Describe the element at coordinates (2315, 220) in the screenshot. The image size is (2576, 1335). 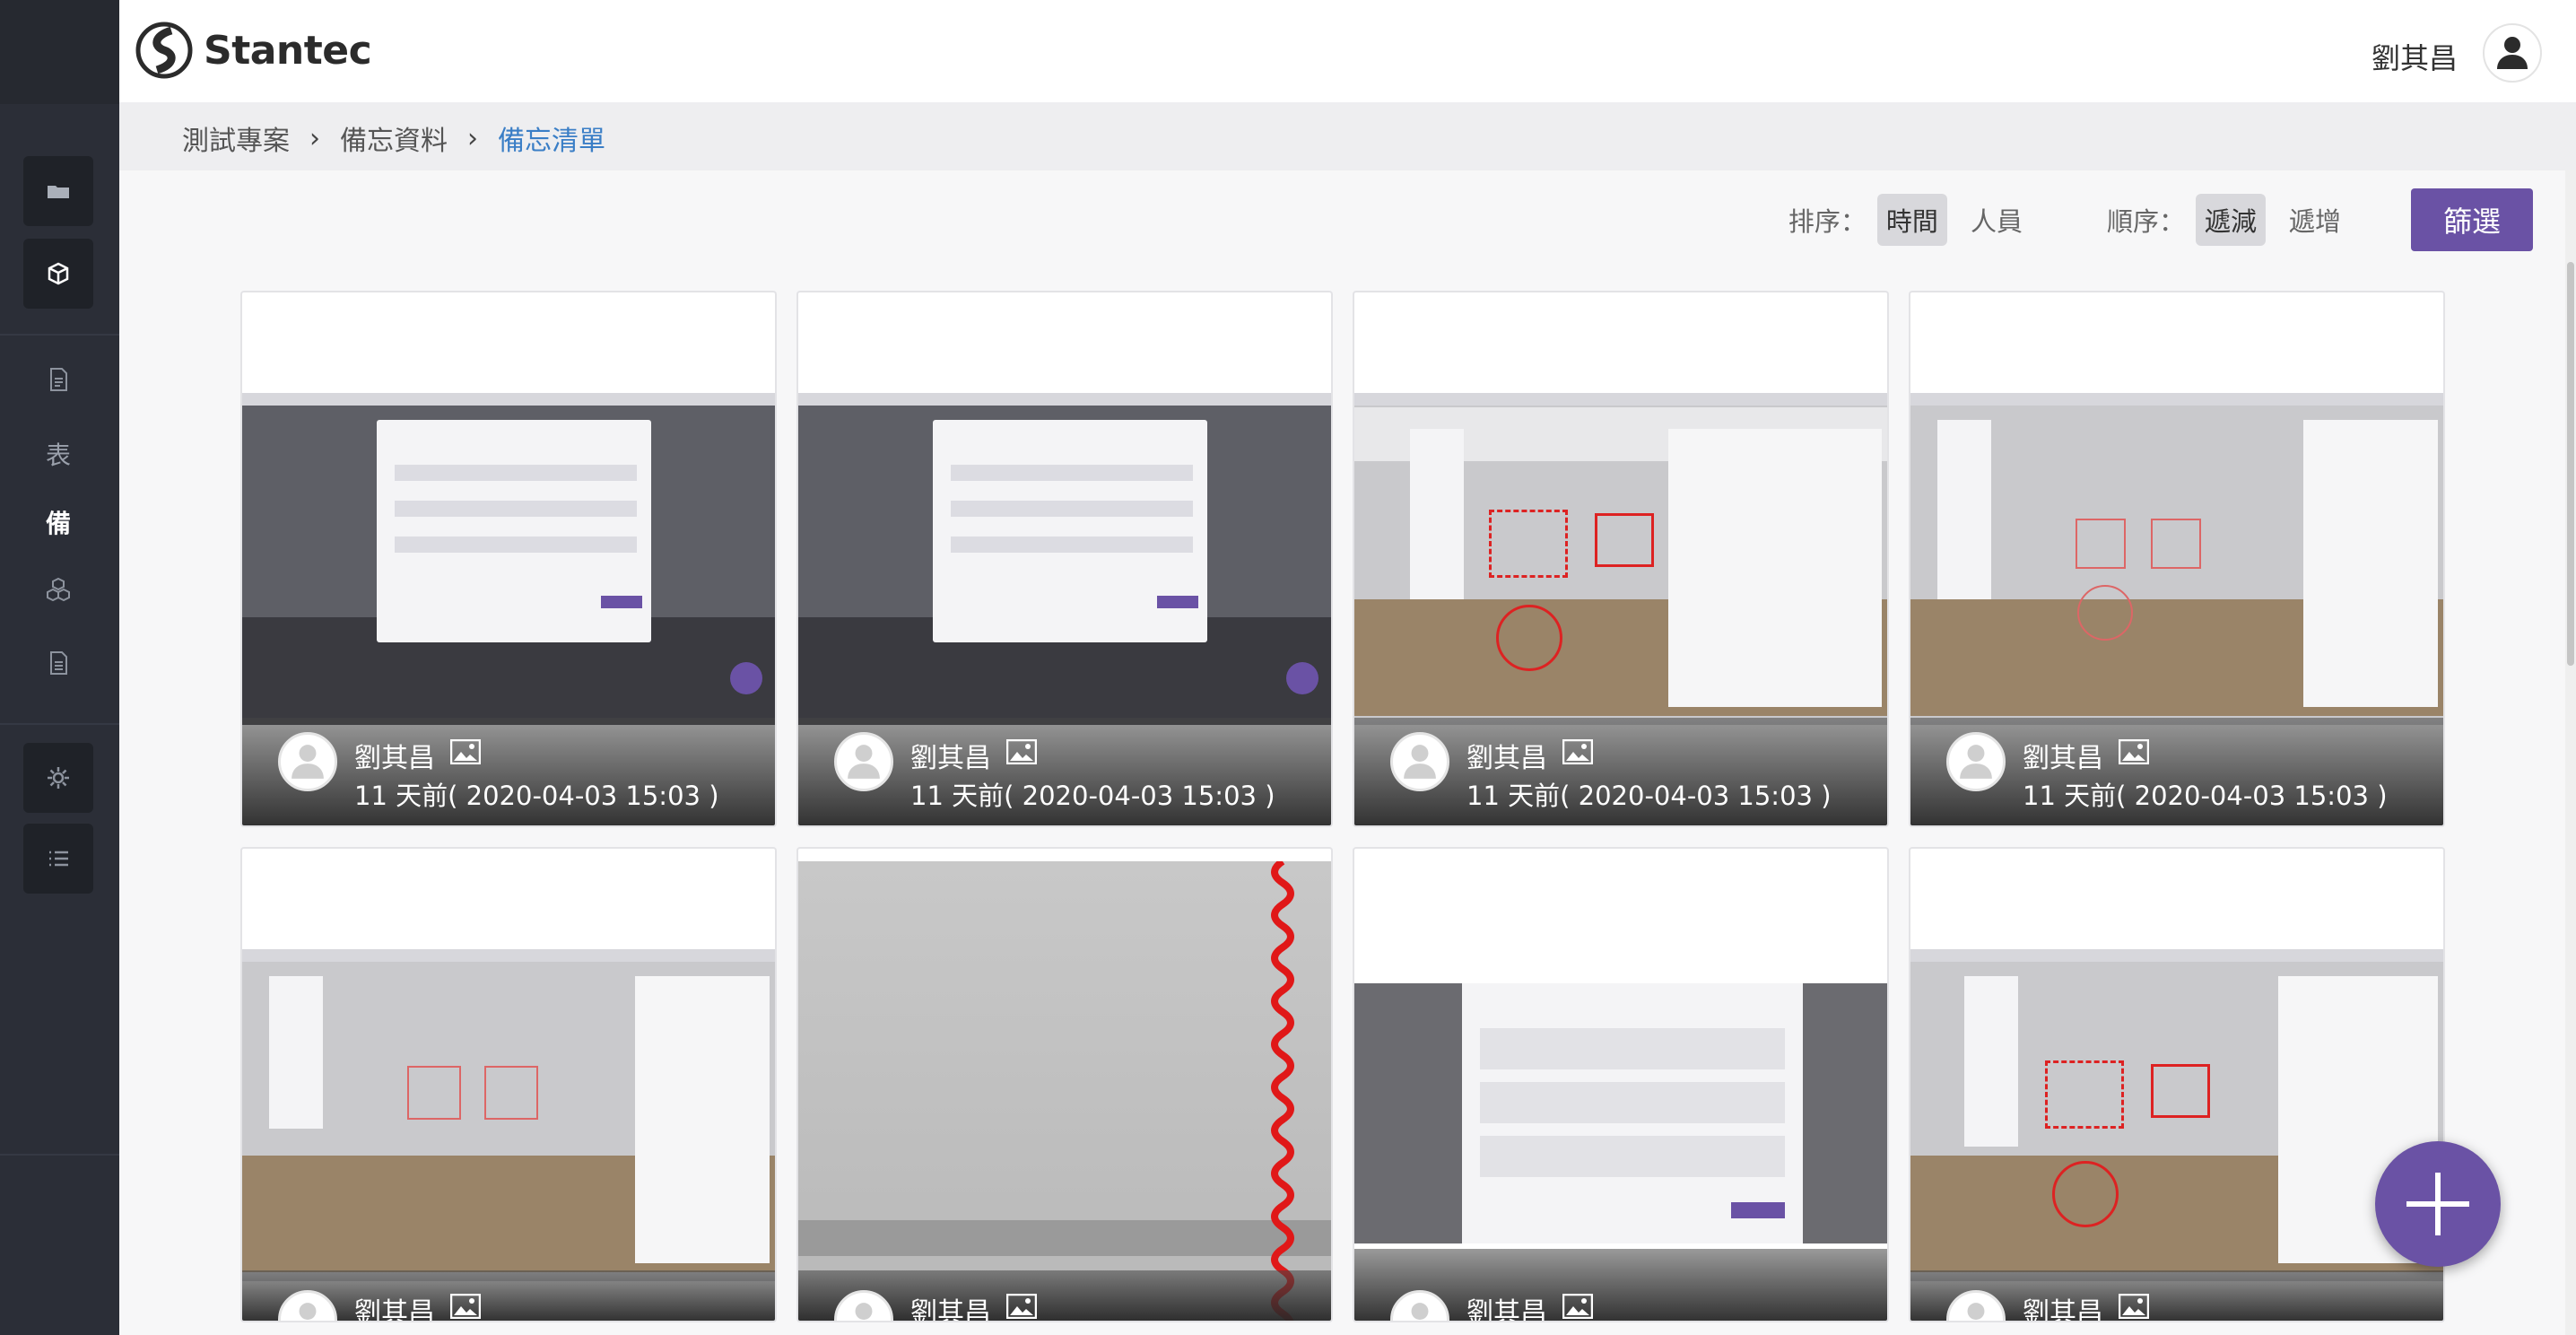
I see `order-asc-button: 遞增` at that location.